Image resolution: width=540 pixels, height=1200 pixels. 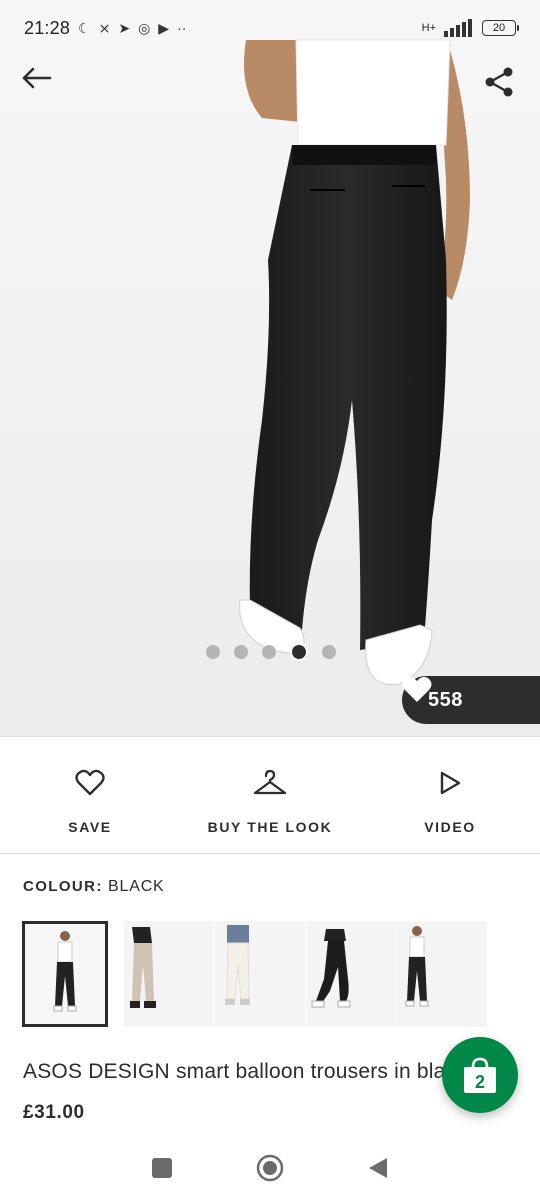 What do you see at coordinates (428, 28) in the screenshot?
I see `network-type: H+` at bounding box center [428, 28].